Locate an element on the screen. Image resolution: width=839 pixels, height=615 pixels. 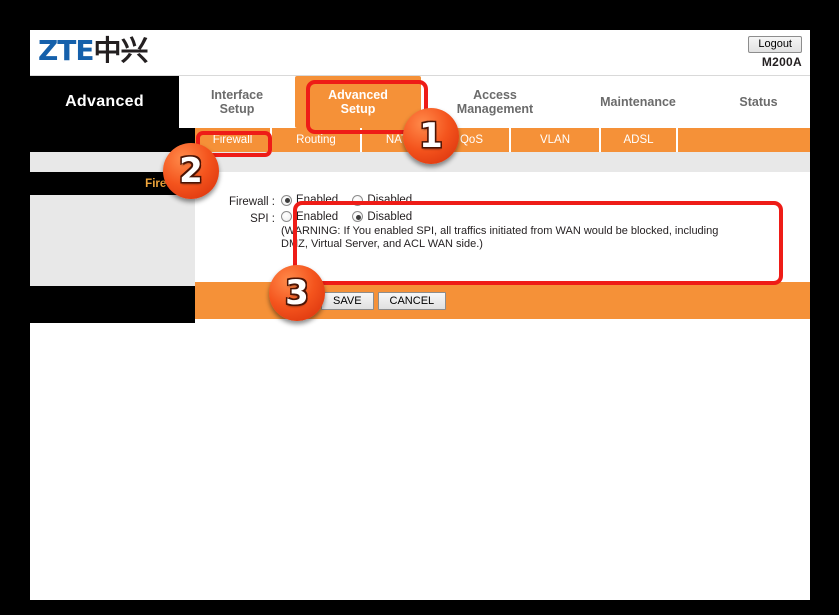
firewall-enabled-option: Enabled is located at coordinates (309, 200).